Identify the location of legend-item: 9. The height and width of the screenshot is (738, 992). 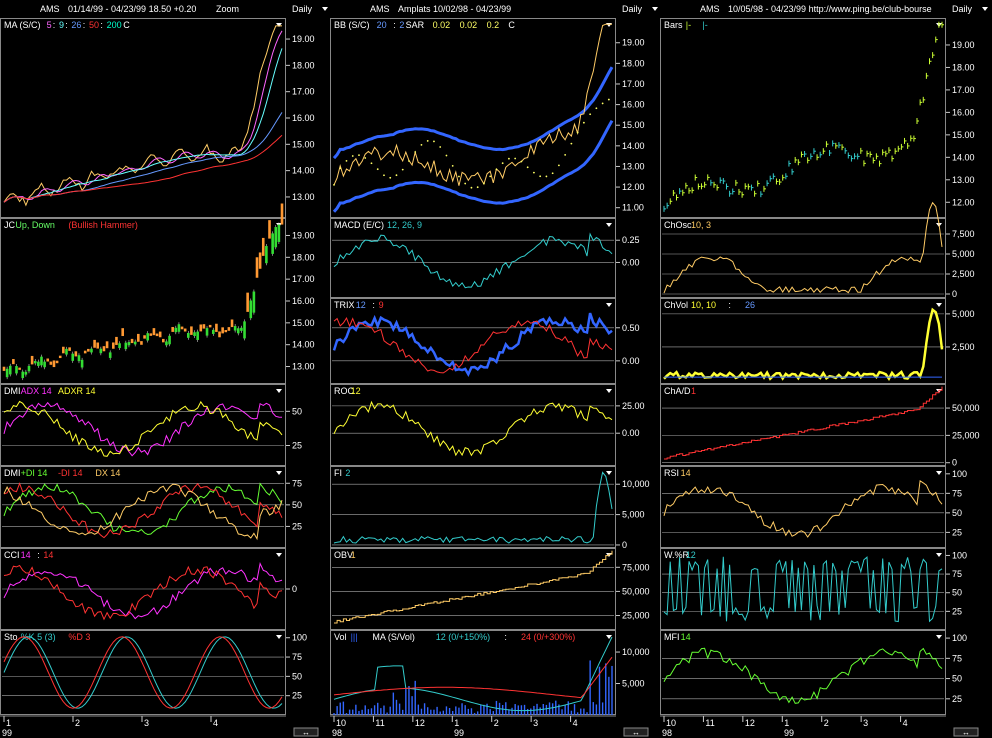
(381, 305).